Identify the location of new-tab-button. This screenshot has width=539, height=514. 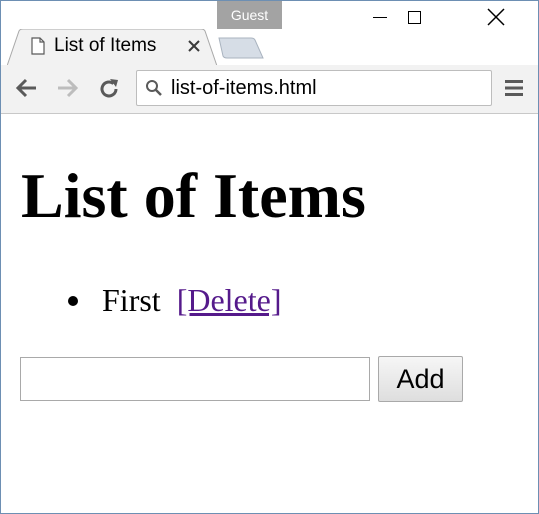
(240, 48).